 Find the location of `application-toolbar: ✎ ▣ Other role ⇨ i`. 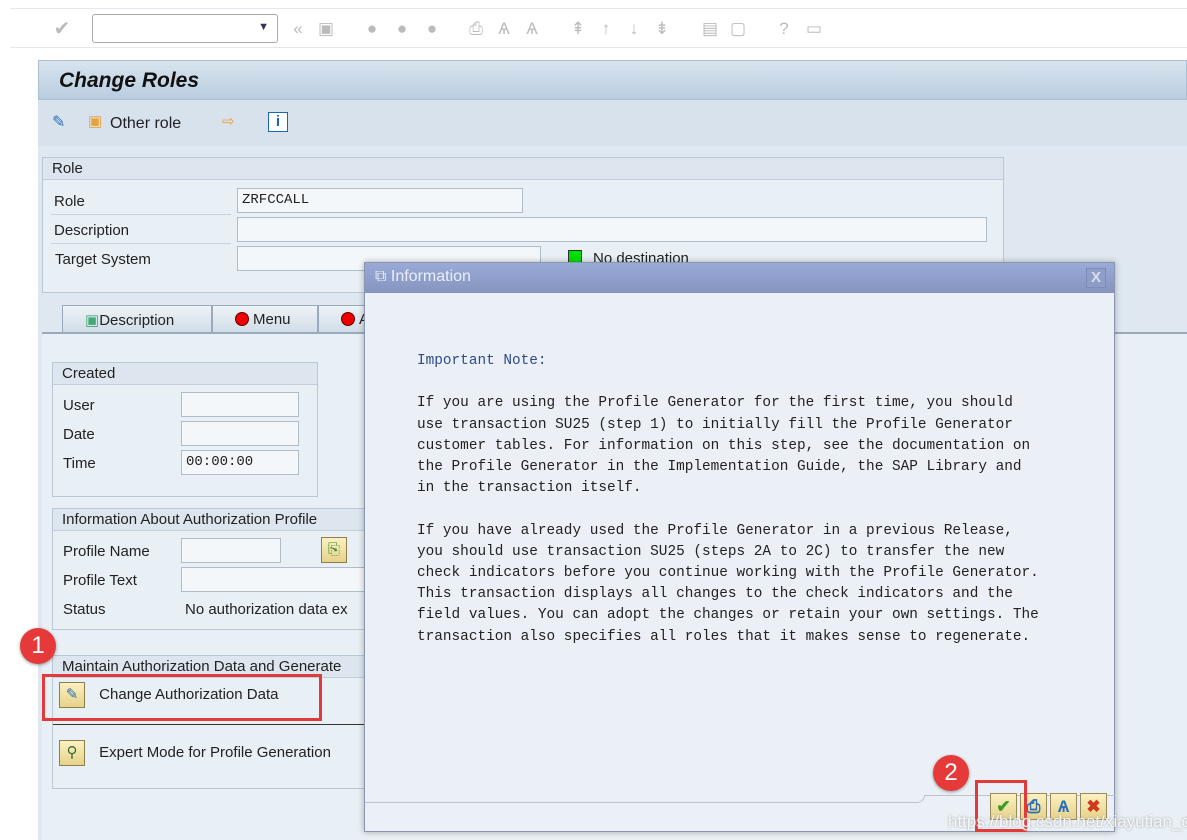

application-toolbar: ✎ ▣ Other role ⇨ i is located at coordinates (612, 123).